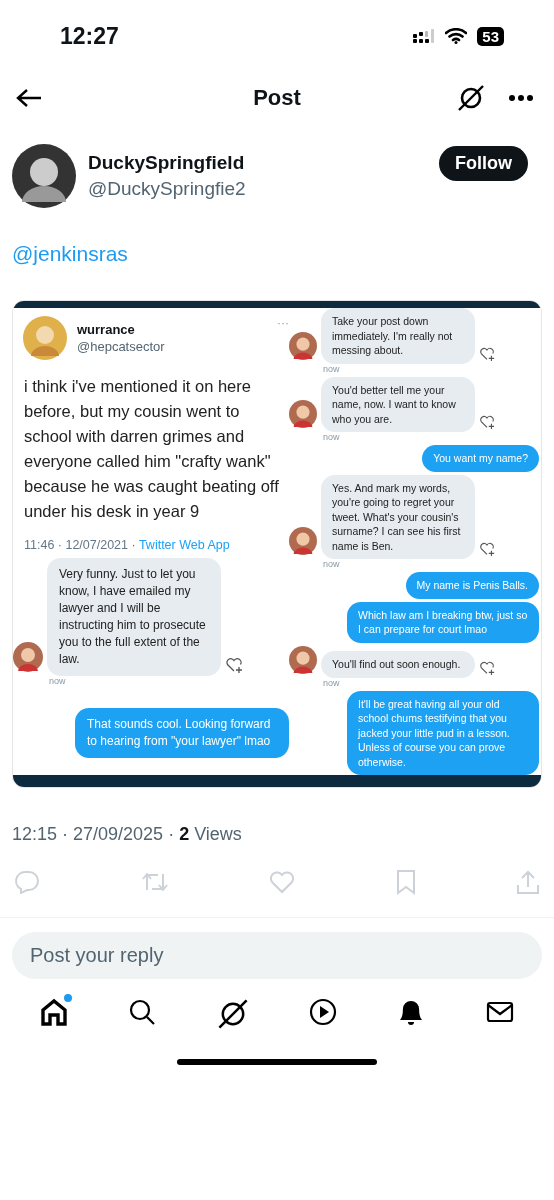 The height and width of the screenshot is (1200, 554). I want to click on page-title: Post, so click(277, 98).